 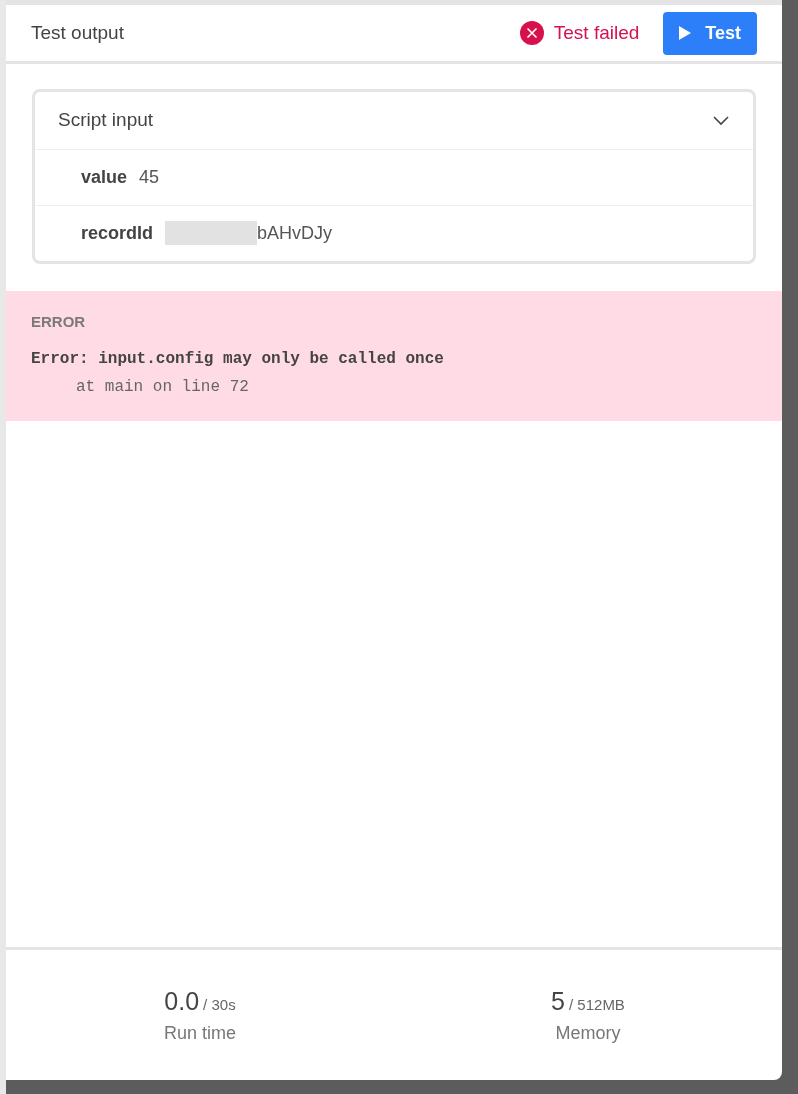 I want to click on play-icon, so click(x=685, y=33).